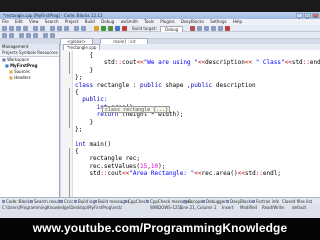  I want to click on youtube-url: www.youtube.com/ProgrammingKnowledge, so click(160, 228).